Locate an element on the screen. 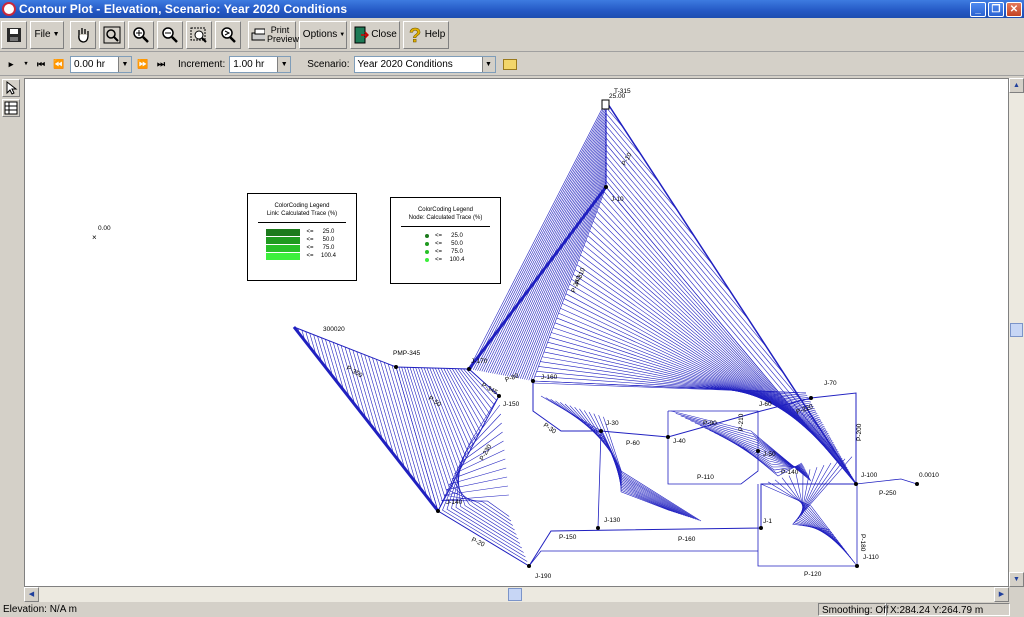 Image resolution: width=1024 pixels, height=617 pixels. legend-row: <= 50.0 is located at coordinates (445, 244).